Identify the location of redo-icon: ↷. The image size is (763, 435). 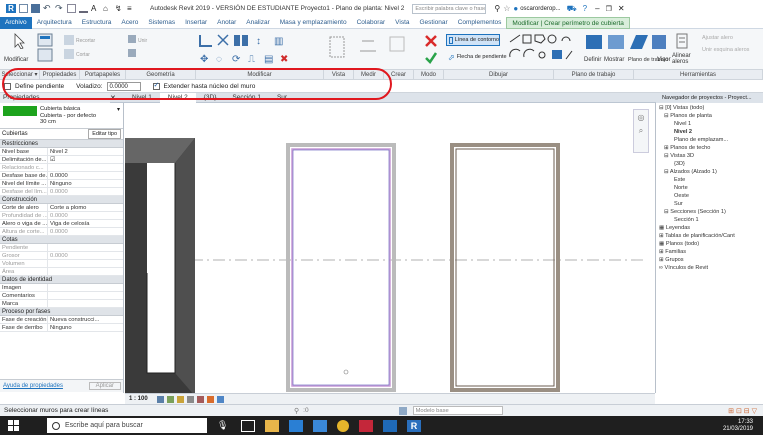
(59, 8).